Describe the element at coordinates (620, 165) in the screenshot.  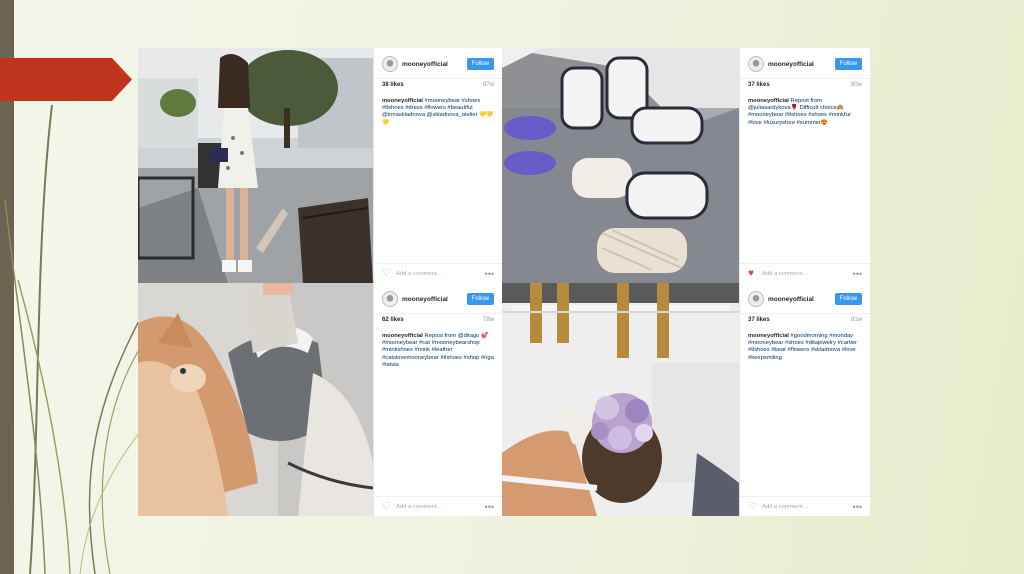
I see `post-photo-shoes` at that location.